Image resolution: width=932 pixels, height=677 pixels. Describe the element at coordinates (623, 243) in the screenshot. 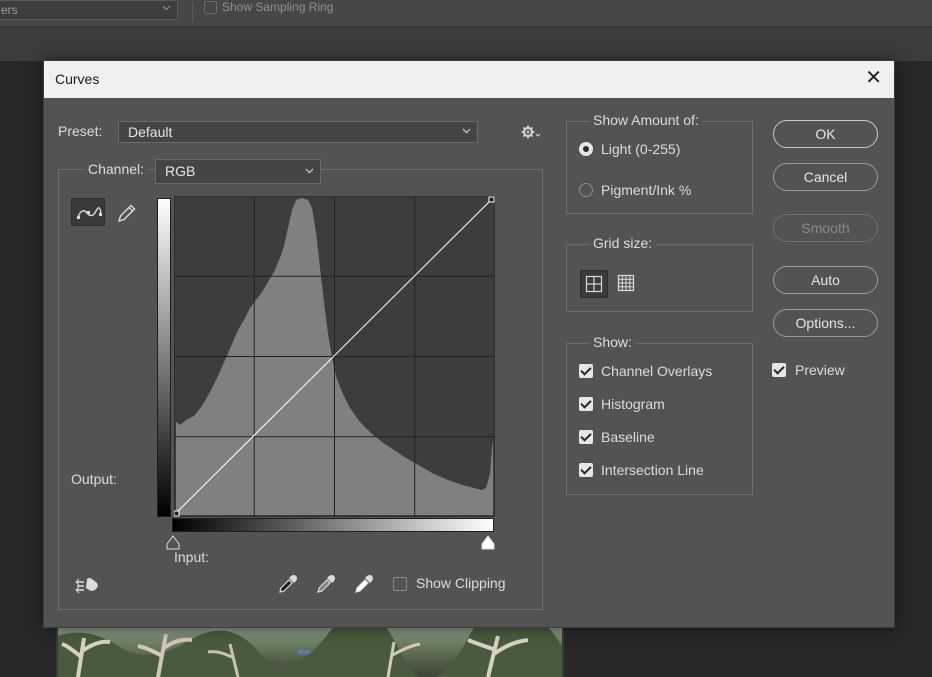

I see `grid-size-title: Grid size:` at that location.